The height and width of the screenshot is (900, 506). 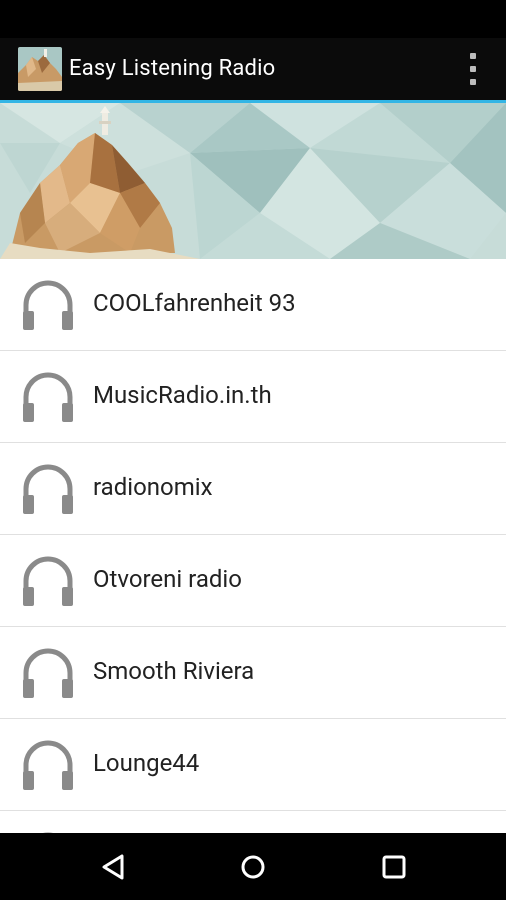 What do you see at coordinates (40, 69) in the screenshot?
I see `app-logo-icon` at bounding box center [40, 69].